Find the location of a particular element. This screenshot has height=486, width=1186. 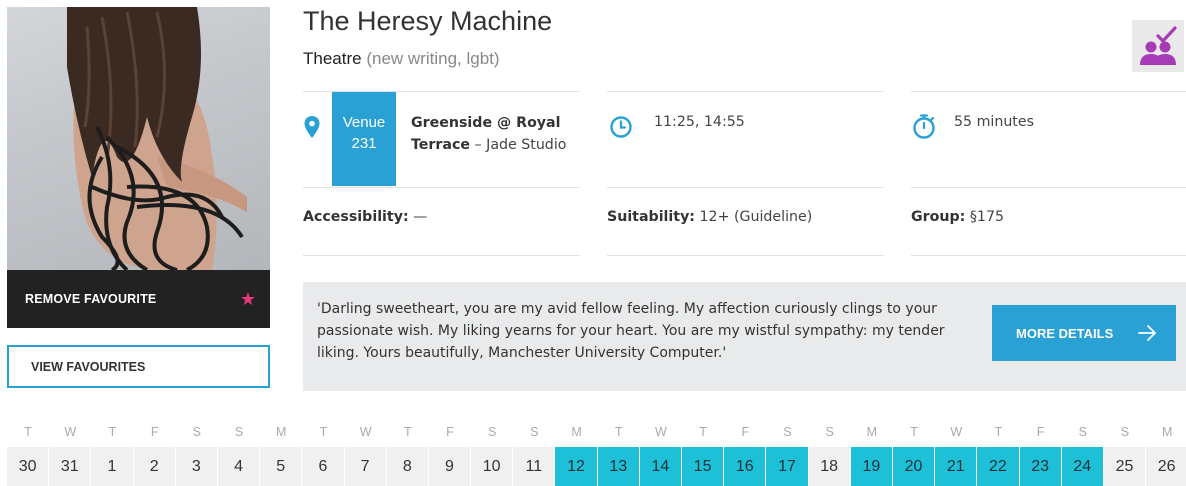

show-photo is located at coordinates (138, 138).